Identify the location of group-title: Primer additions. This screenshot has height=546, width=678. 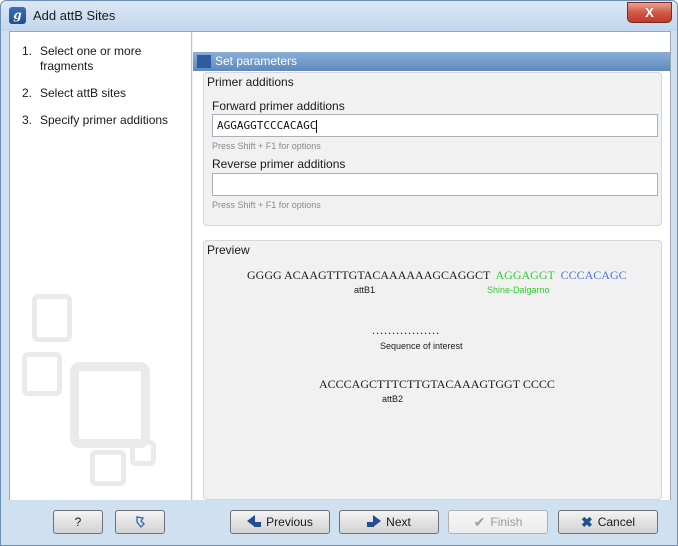
(250, 82).